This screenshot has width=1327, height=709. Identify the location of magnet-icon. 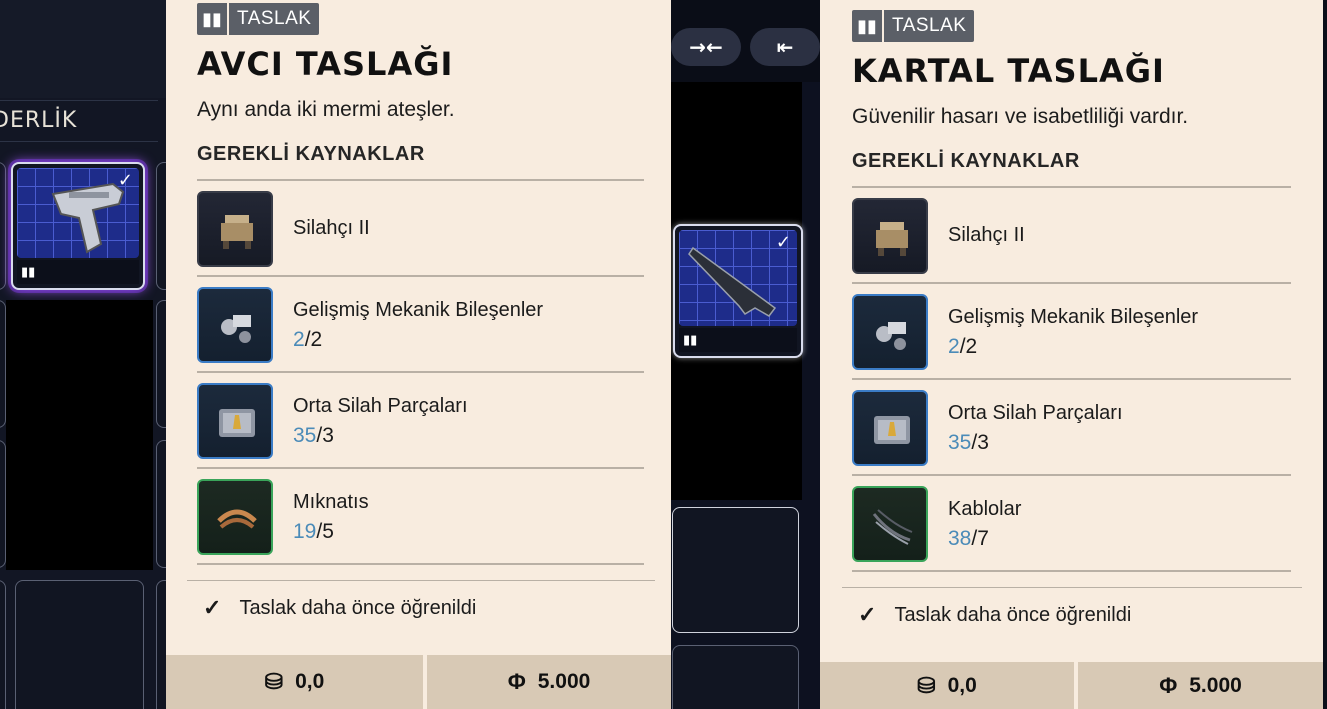
(235, 517).